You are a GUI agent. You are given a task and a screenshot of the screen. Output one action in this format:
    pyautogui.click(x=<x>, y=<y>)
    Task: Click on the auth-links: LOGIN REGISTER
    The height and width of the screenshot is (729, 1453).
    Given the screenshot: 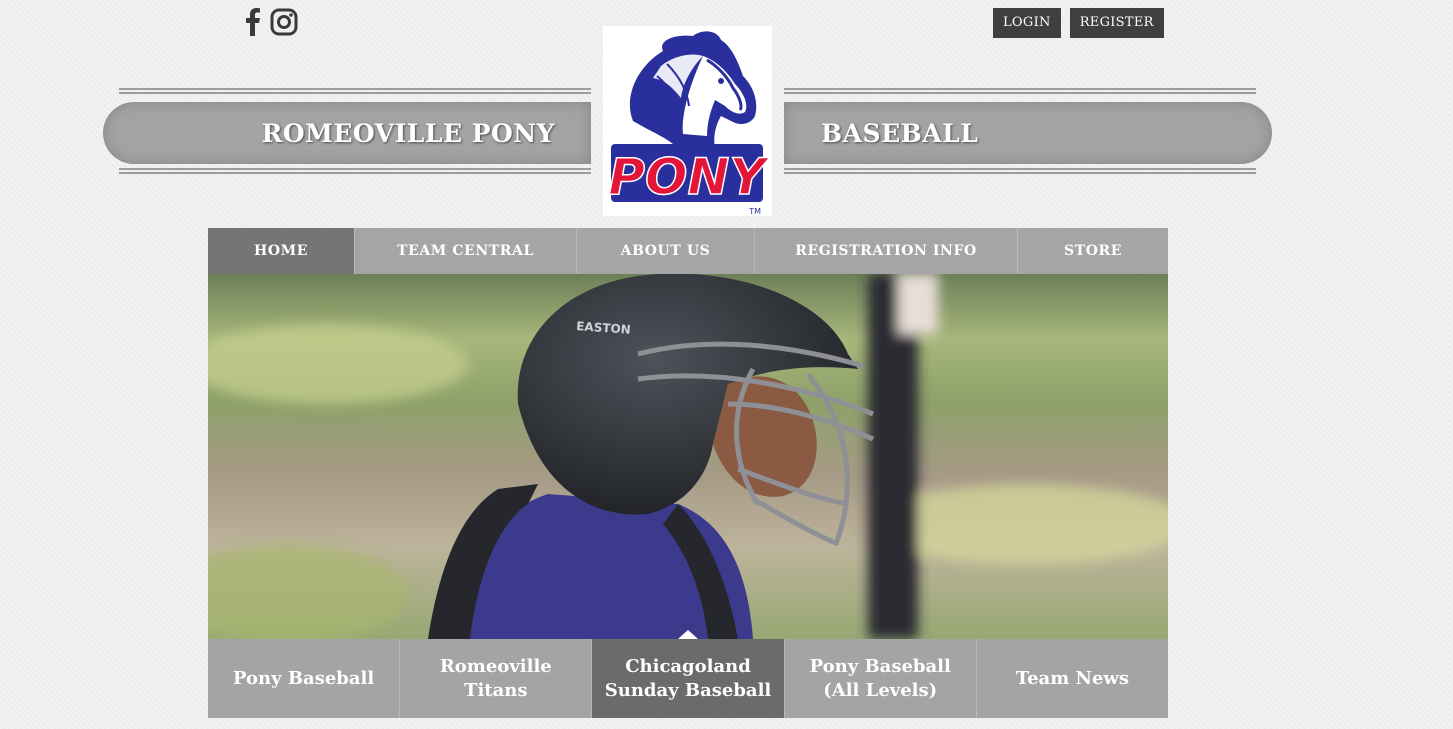 What is the action you would take?
    pyautogui.click(x=1078, y=23)
    